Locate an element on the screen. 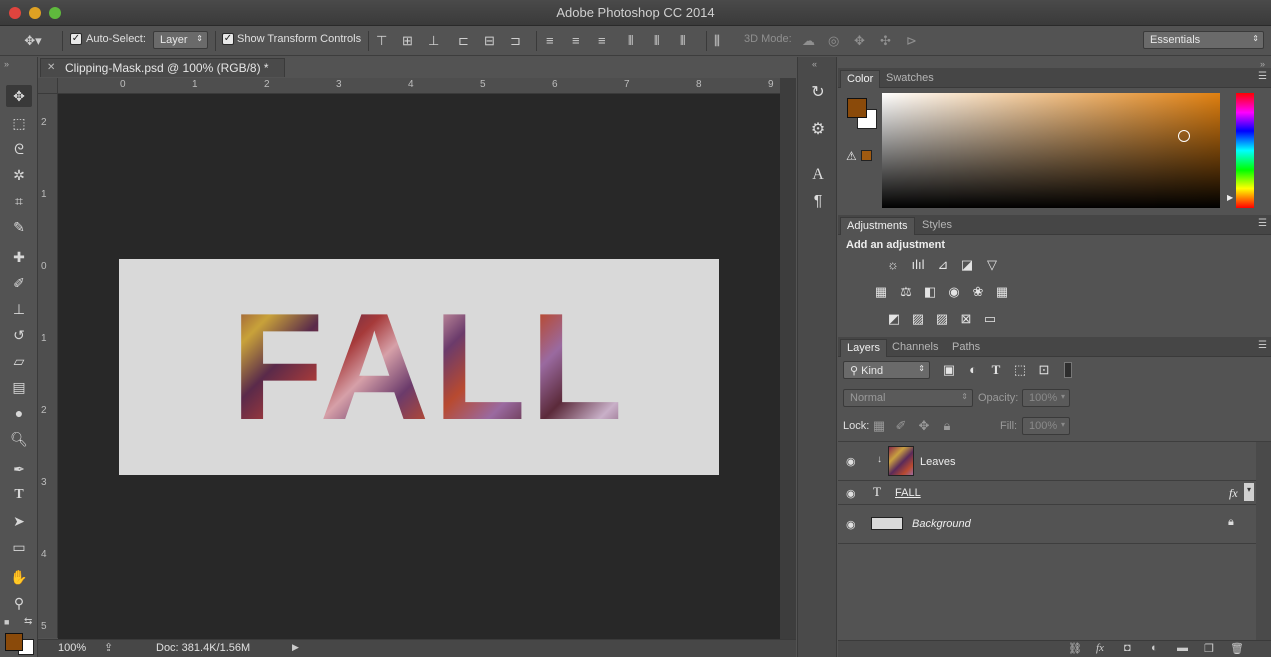 This screenshot has width=1271, height=657. layer-effects-icon: fx is located at coordinates (1233, 493).